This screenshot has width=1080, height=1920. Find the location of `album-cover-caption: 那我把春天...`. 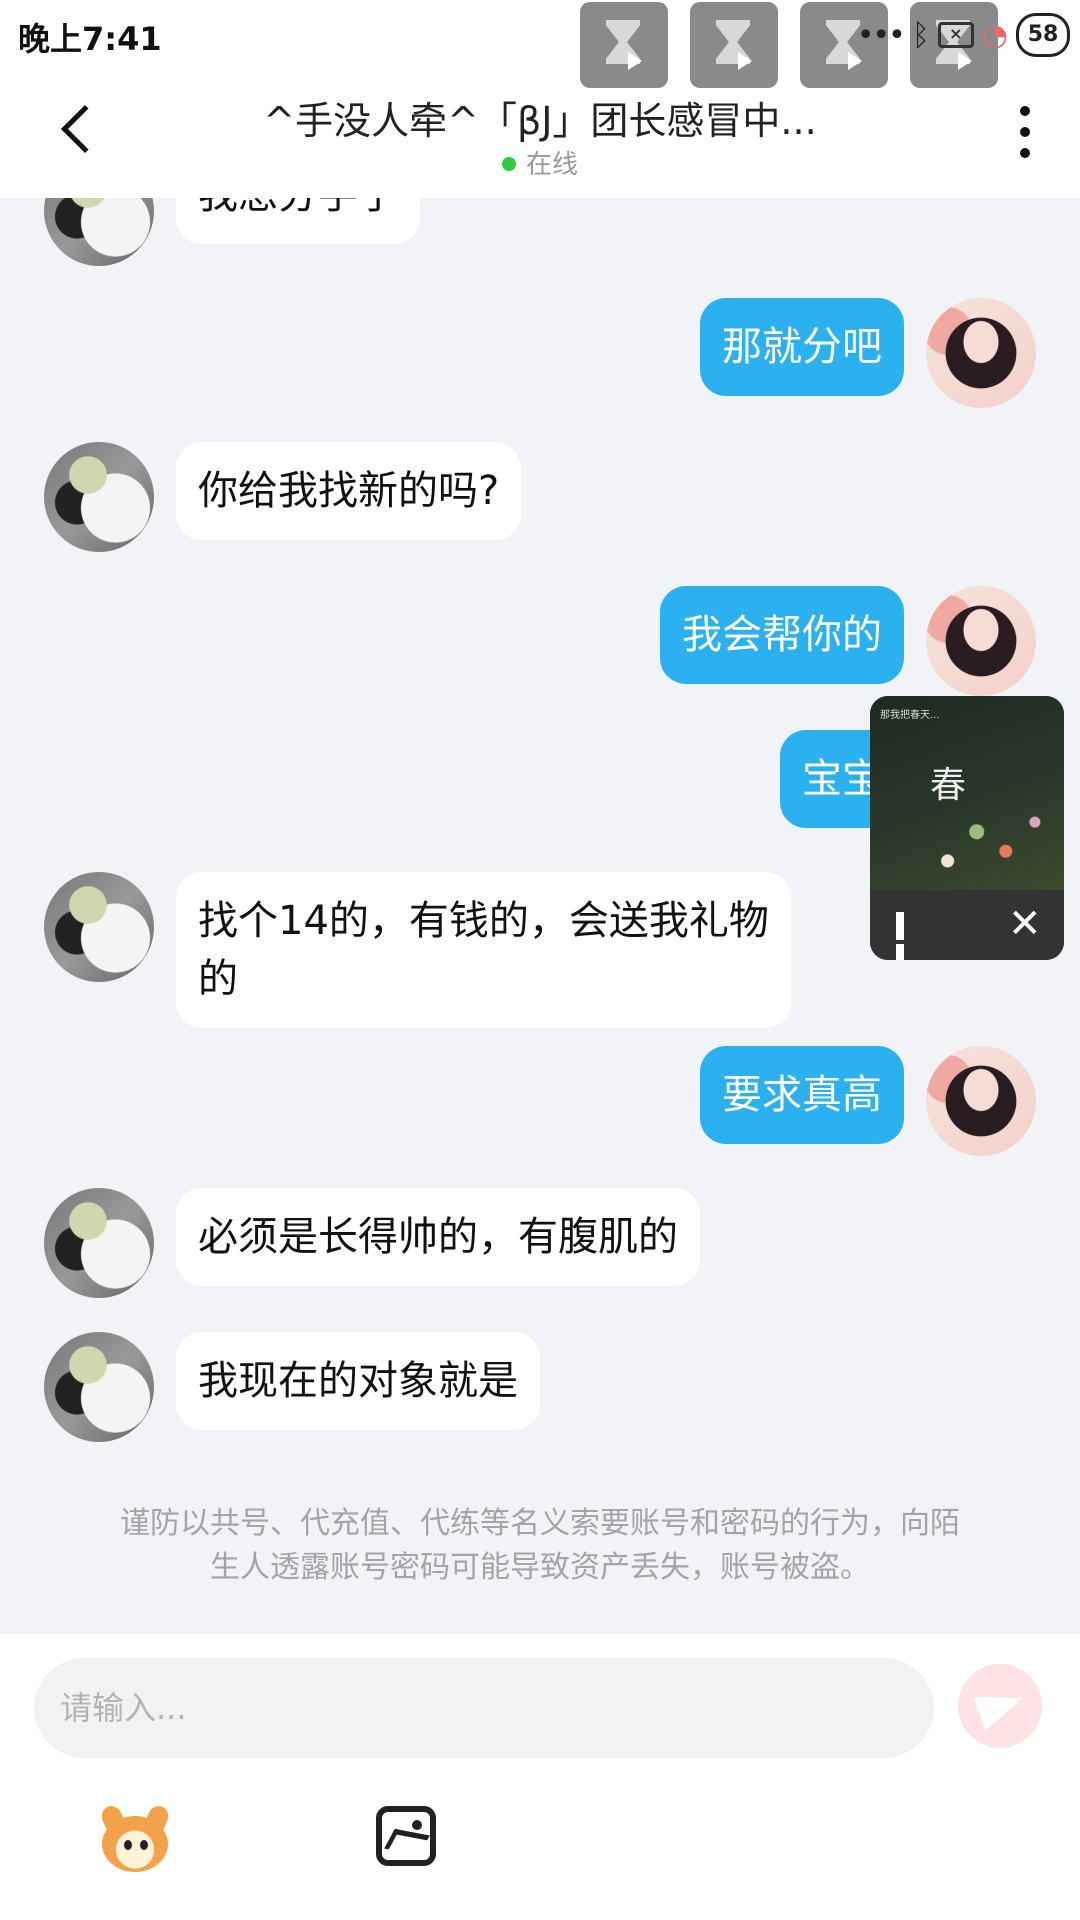

album-cover-caption: 那我把春天... is located at coordinates (910, 715).